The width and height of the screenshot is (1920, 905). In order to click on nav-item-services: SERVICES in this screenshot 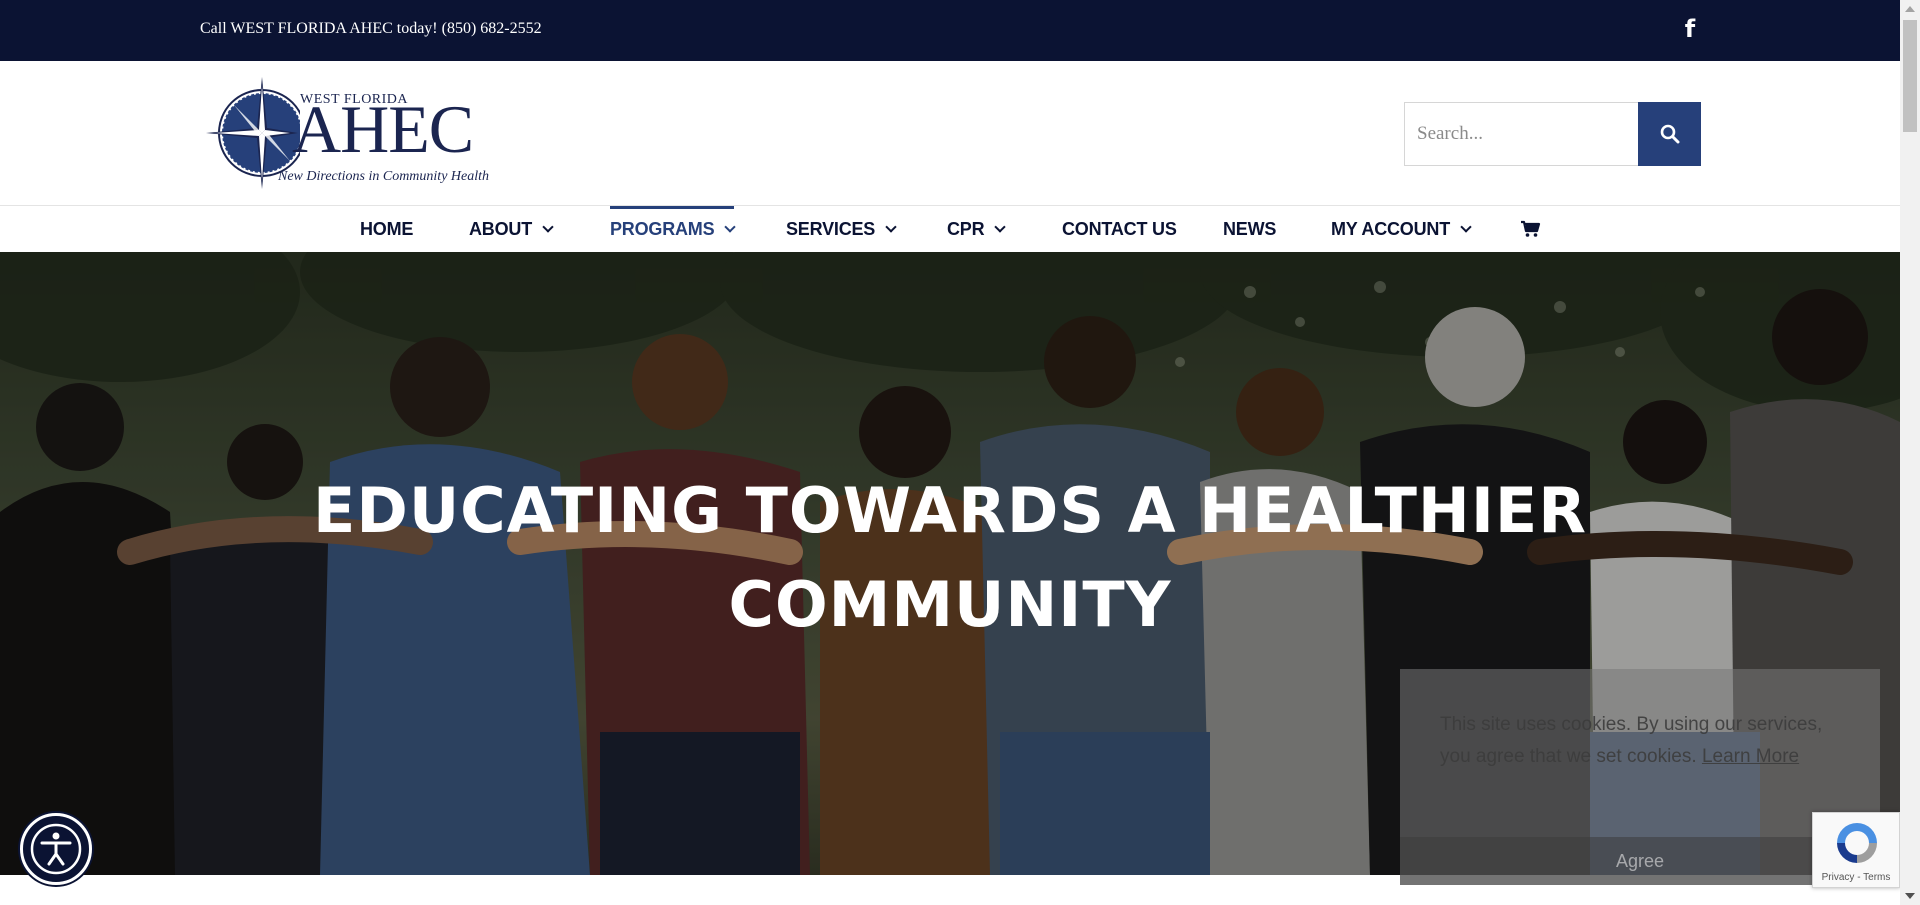, I will do `click(841, 229)`.